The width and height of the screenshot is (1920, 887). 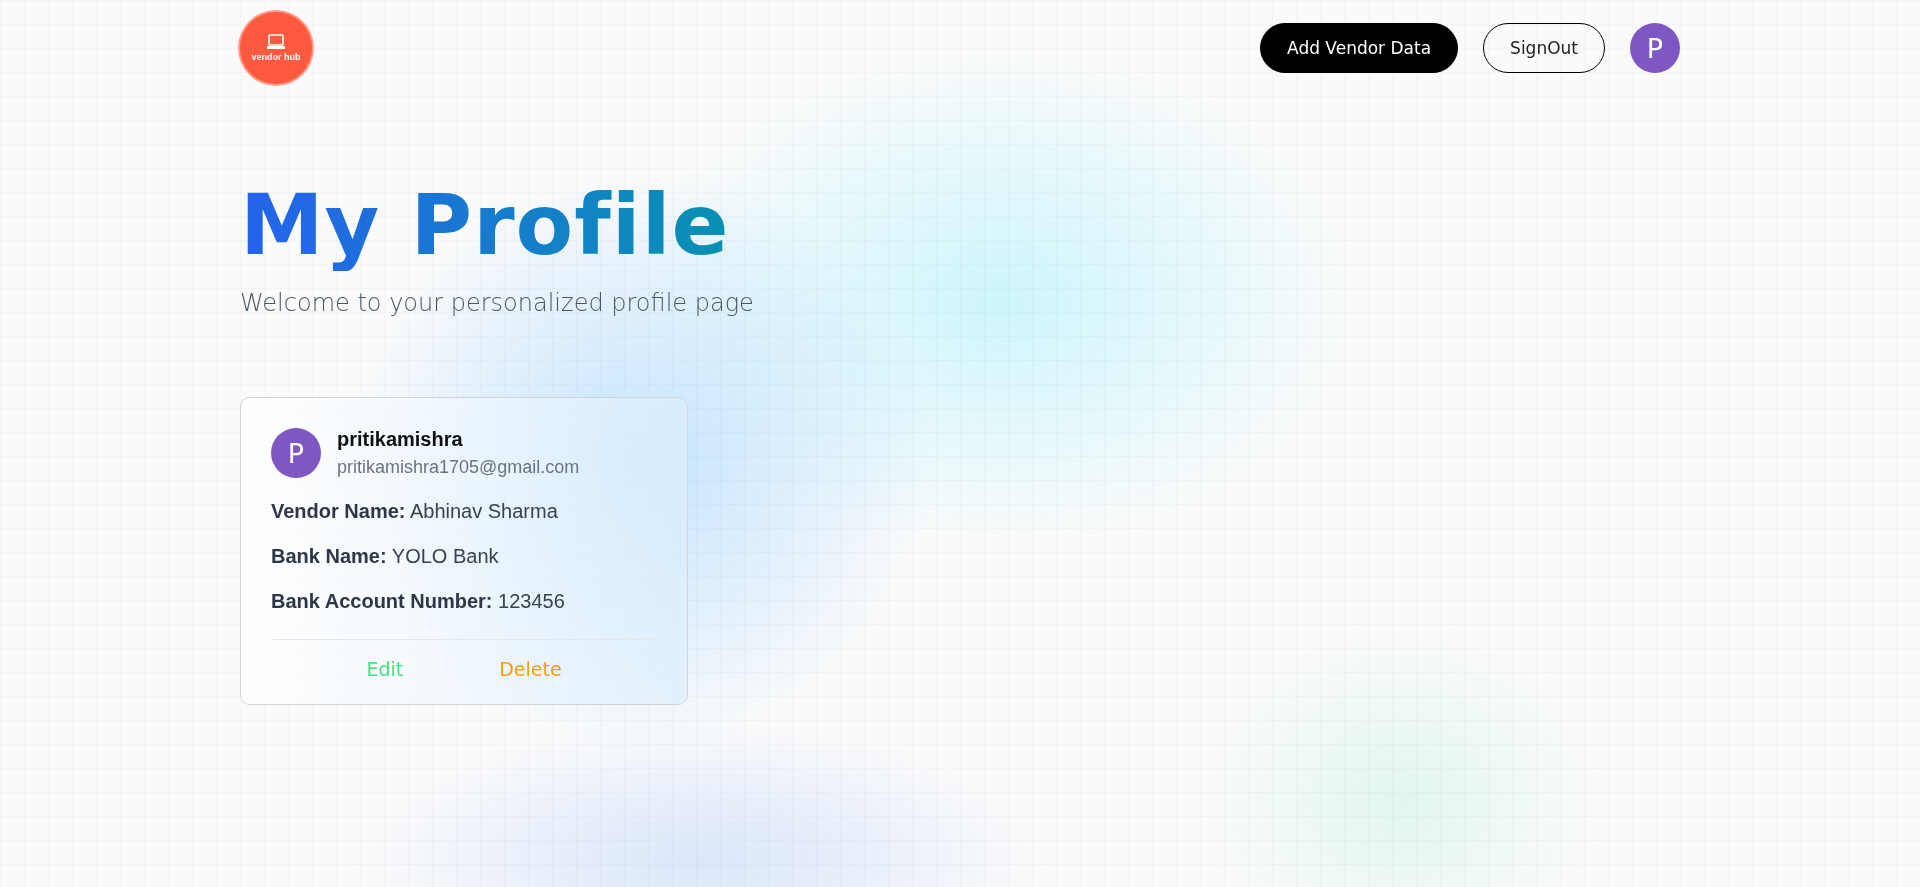 I want to click on profile-field: Bank Account Number: 123456, so click(x=464, y=602).